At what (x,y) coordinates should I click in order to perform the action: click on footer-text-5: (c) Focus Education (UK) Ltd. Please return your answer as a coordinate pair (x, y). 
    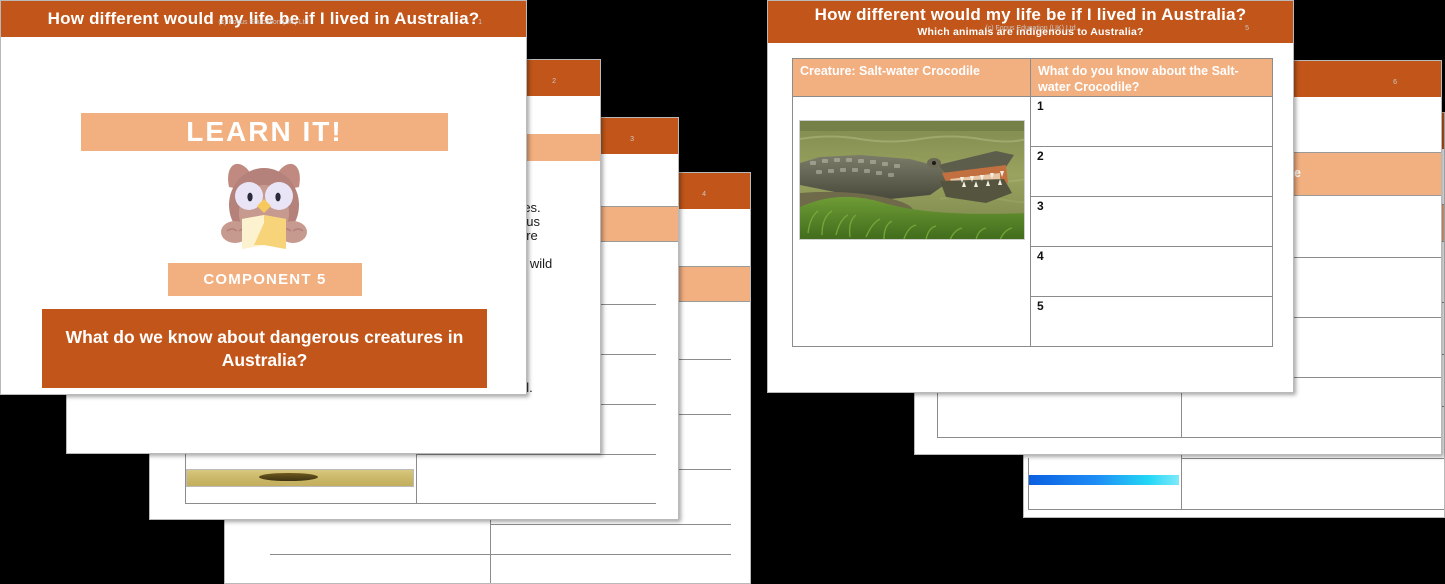
    Looking at the image, I should click on (1030, 28).